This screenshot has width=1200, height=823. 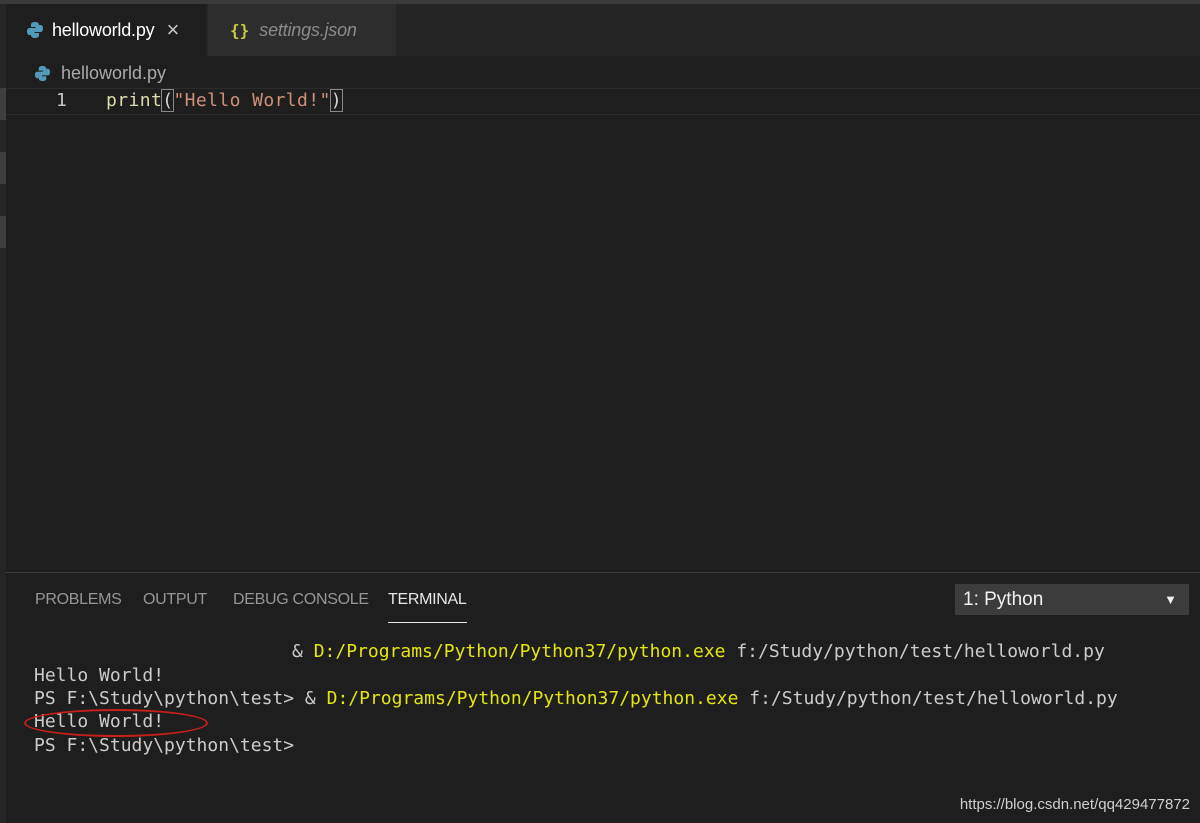 What do you see at coordinates (180, 698) in the screenshot?
I see `terminal-prompt: PS F:\Study\python\test> &` at bounding box center [180, 698].